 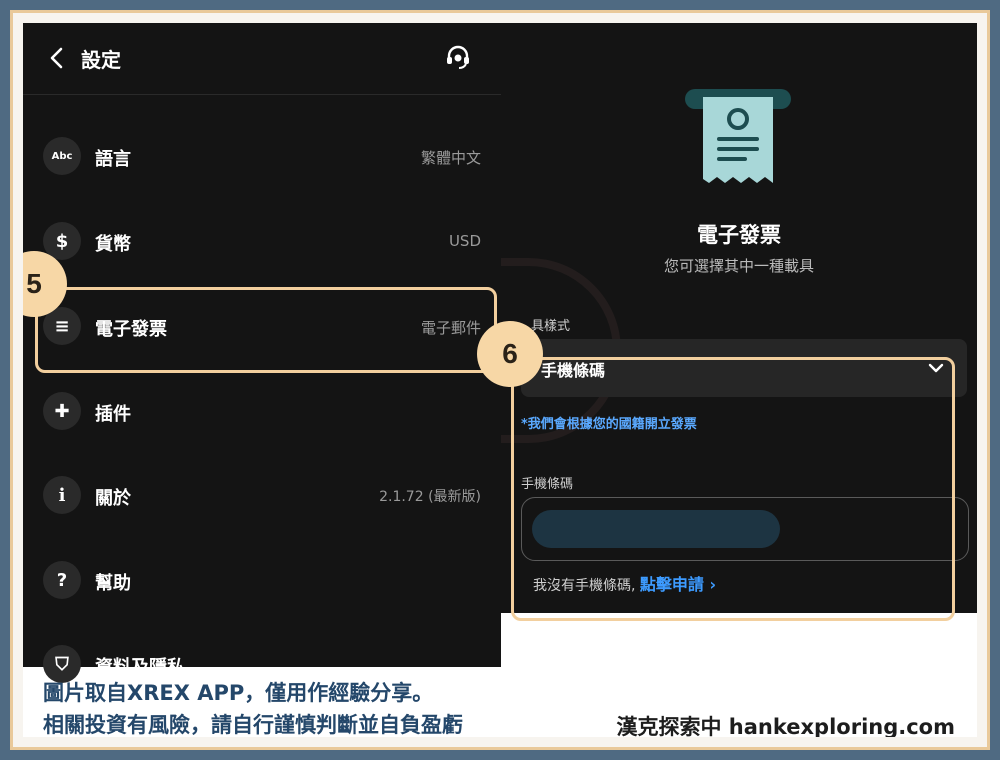 What do you see at coordinates (262, 412) in the screenshot?
I see `setting-item-plugins: ✚ 插件` at bounding box center [262, 412].